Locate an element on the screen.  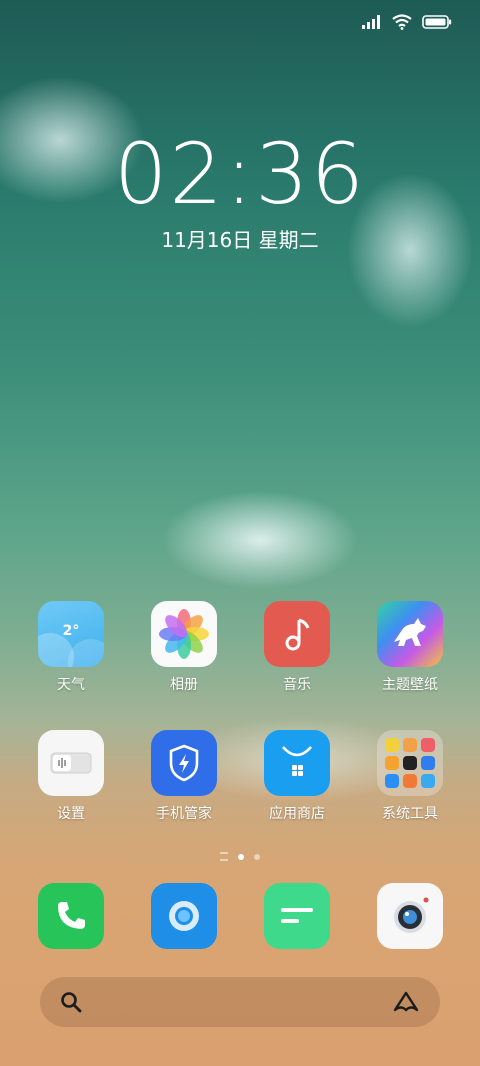
battery-icon is located at coordinates (437, 22).